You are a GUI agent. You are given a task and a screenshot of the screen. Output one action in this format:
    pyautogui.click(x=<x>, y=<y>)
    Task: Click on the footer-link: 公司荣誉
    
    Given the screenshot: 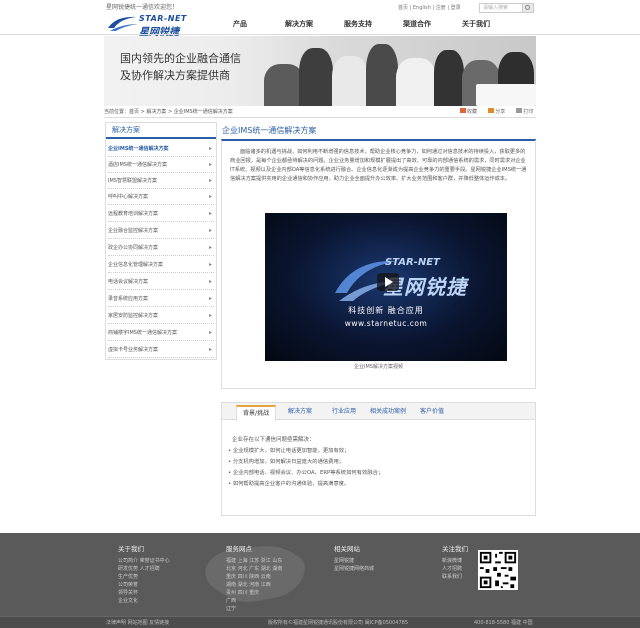 What is the action you would take?
    pyautogui.click(x=128, y=584)
    